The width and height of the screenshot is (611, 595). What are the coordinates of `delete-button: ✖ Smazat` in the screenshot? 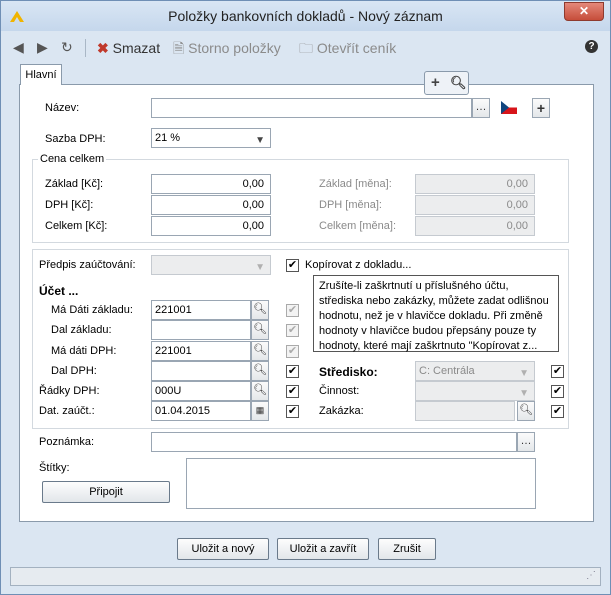 It's located at (128, 48).